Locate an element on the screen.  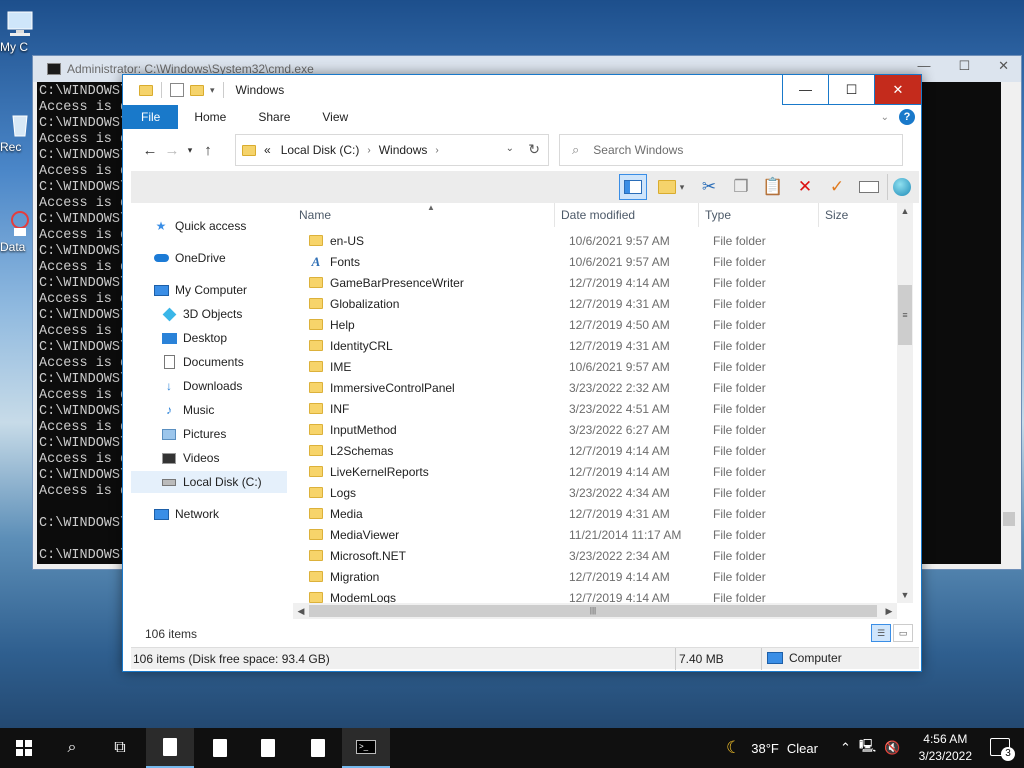
nav-item-pictures: Pictures is located at coordinates (178, 434).